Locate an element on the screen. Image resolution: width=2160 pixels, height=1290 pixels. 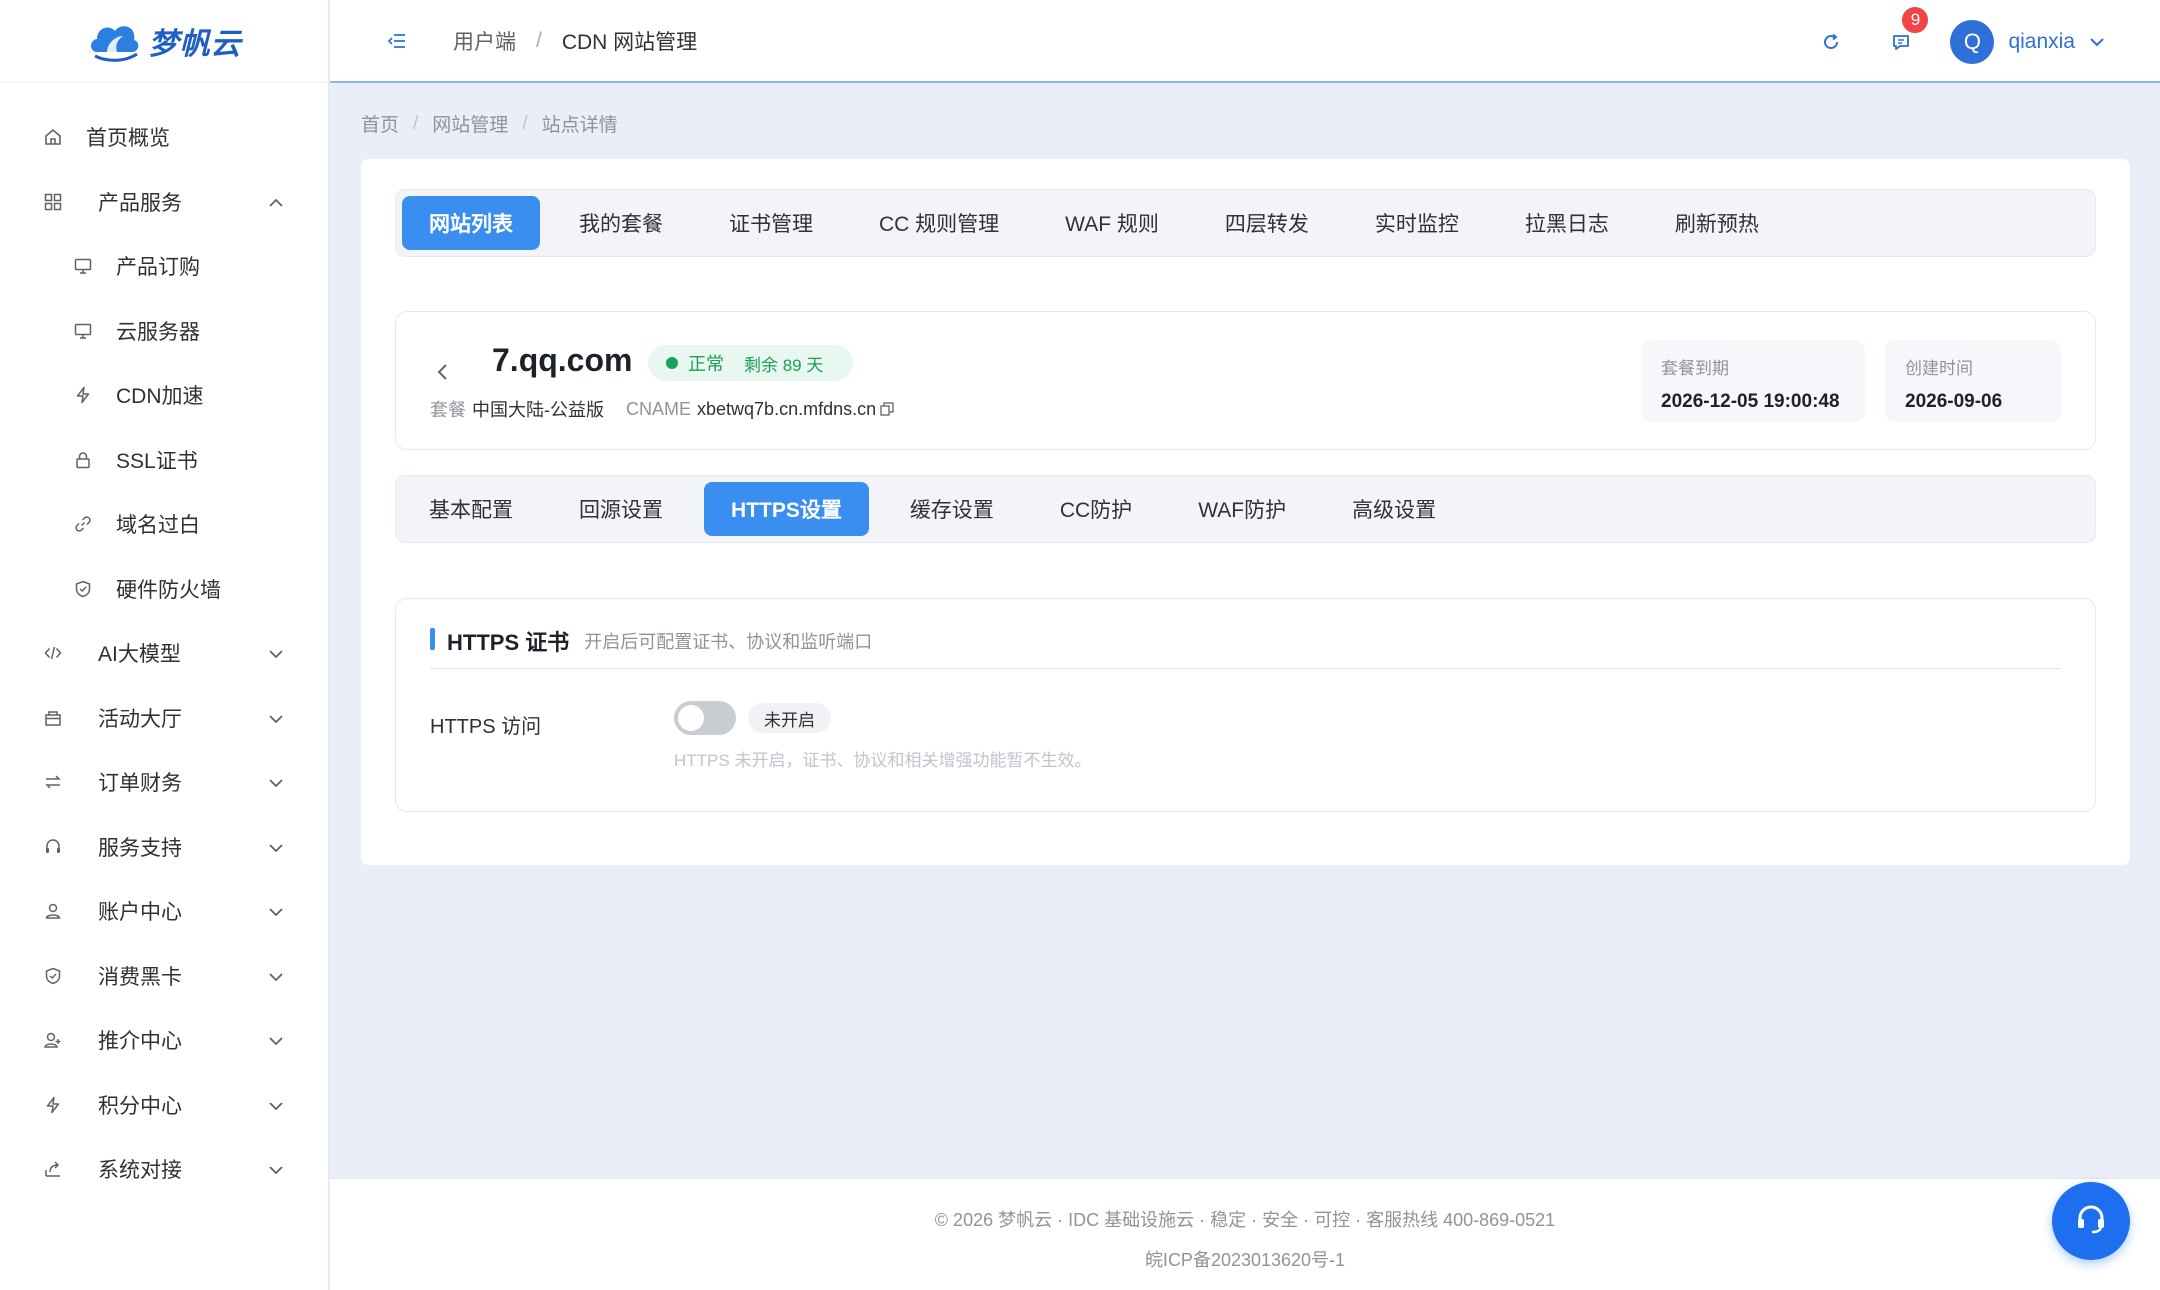
sidebar-item-product-order: 产品订购 is located at coordinates (164, 266).